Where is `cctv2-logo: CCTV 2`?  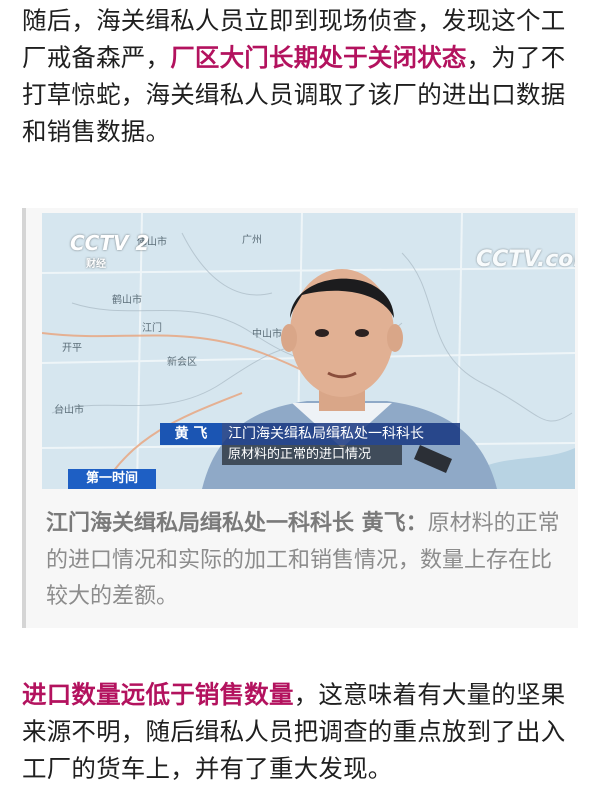 cctv2-logo: CCTV 2 is located at coordinates (110, 243).